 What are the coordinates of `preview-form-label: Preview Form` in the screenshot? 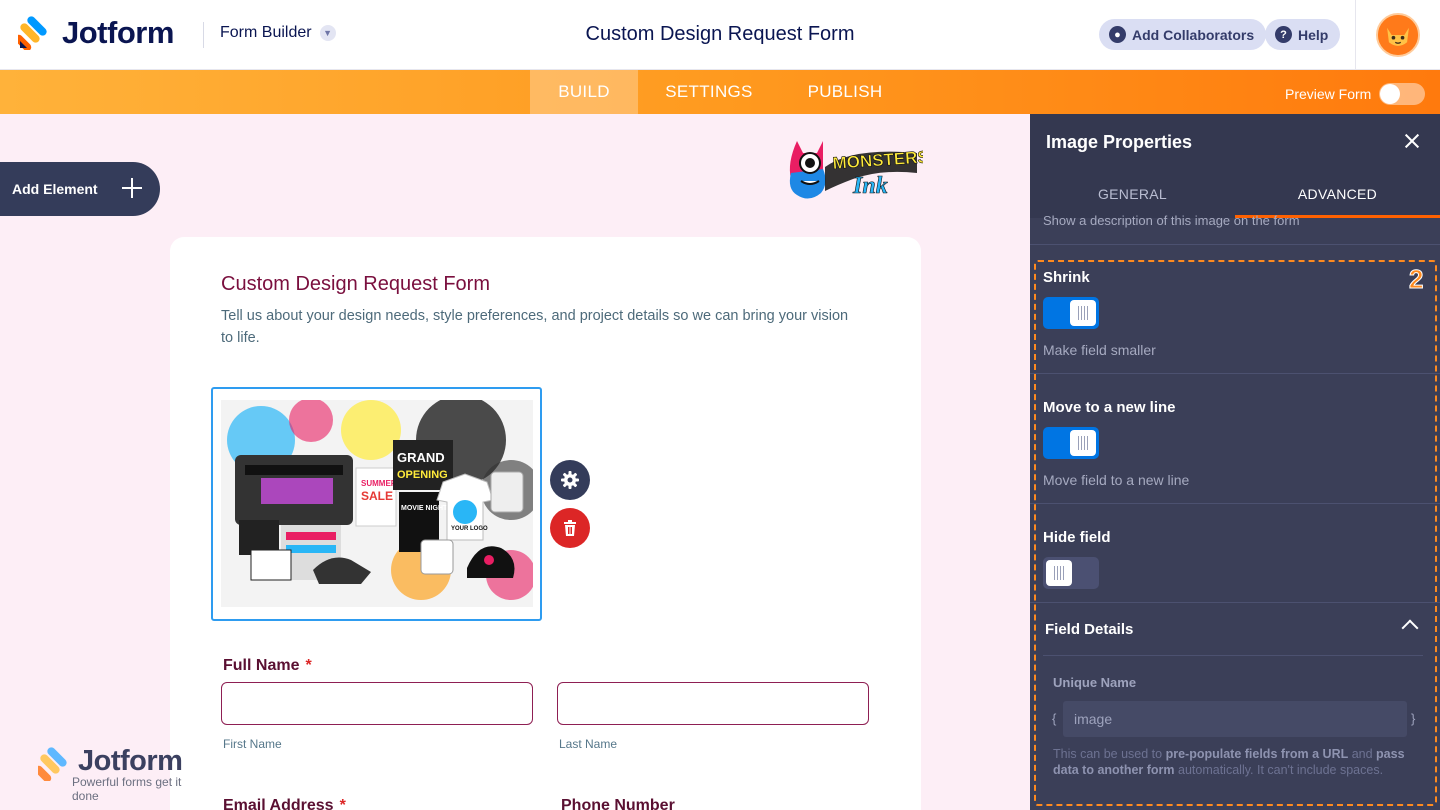 It's located at (1328, 94).